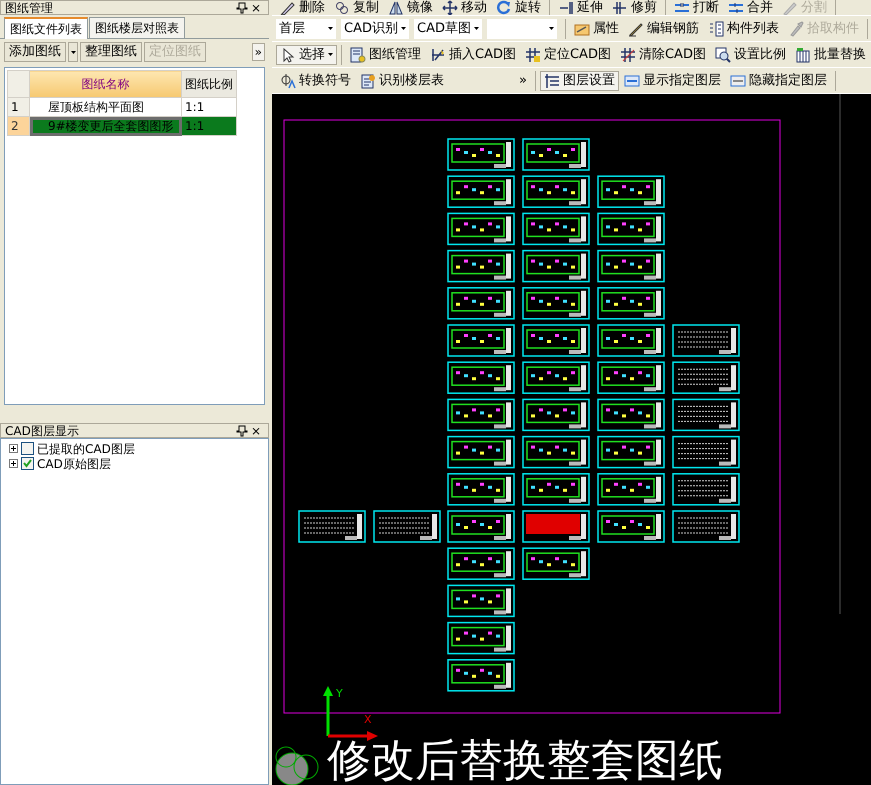 The image size is (871, 785). Describe the element at coordinates (402, 80) in the screenshot. I see `toolbar-button: 识别楼层表` at that location.